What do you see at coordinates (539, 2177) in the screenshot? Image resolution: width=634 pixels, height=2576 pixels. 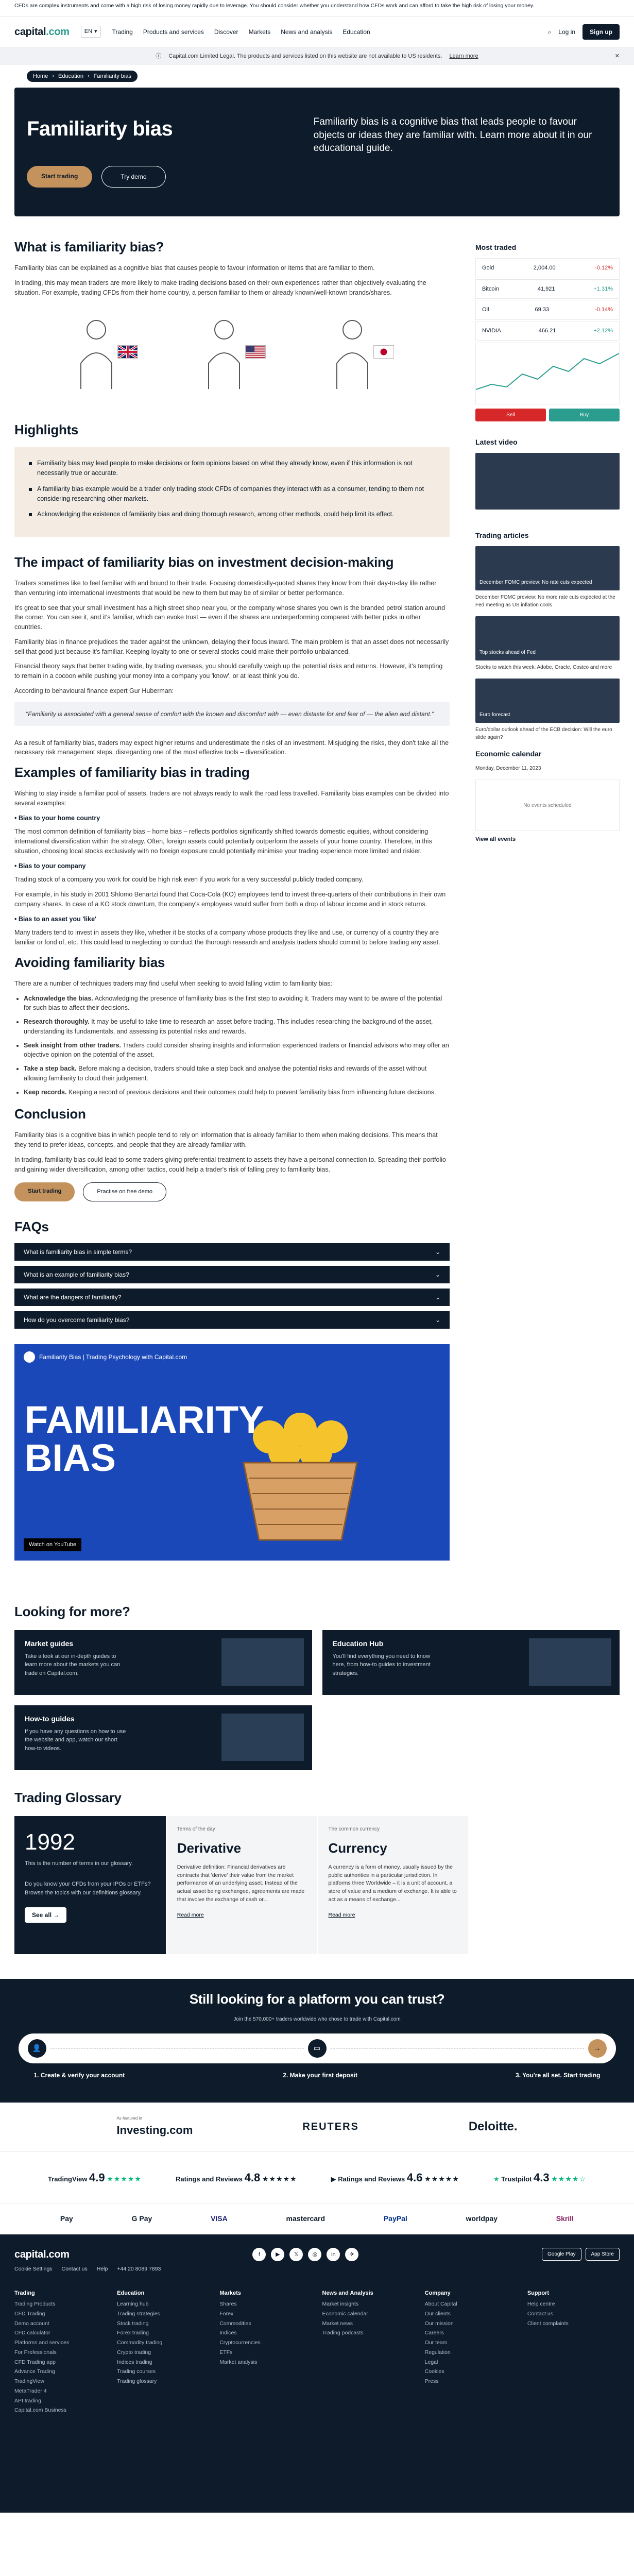 I see `rating-trustpilot: ★ Trustpilot 4.3 ★★★★☆` at bounding box center [539, 2177].